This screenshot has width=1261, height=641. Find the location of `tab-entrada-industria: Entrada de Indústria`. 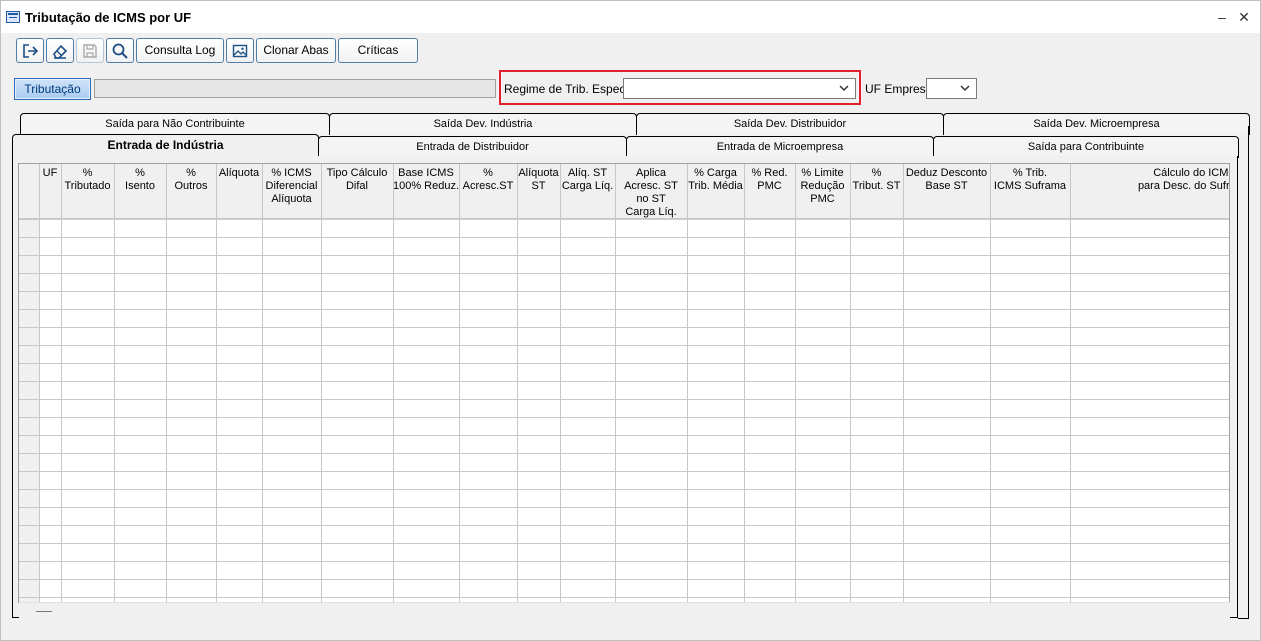

tab-entrada-industria: Entrada de Indústria is located at coordinates (165, 146).